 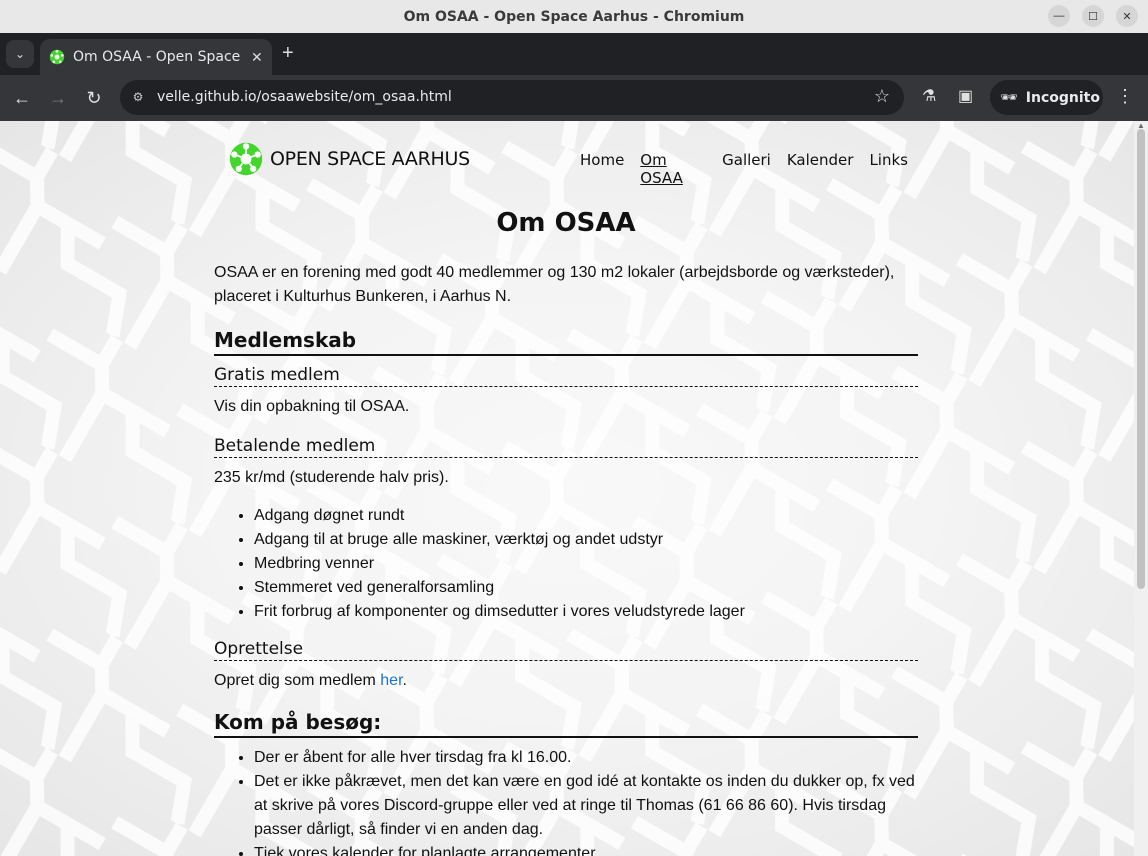 What do you see at coordinates (404, 680) in the screenshot?
I see `signup-text-after: .` at bounding box center [404, 680].